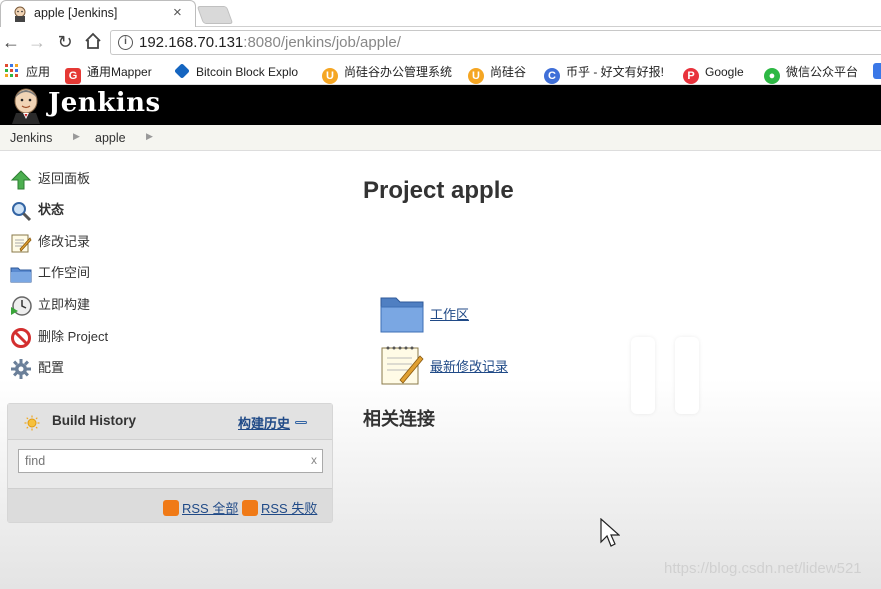 Image resolution: width=881 pixels, height=589 pixels. What do you see at coordinates (610, 532) in the screenshot?
I see `mouse-cursor-icon` at bounding box center [610, 532].